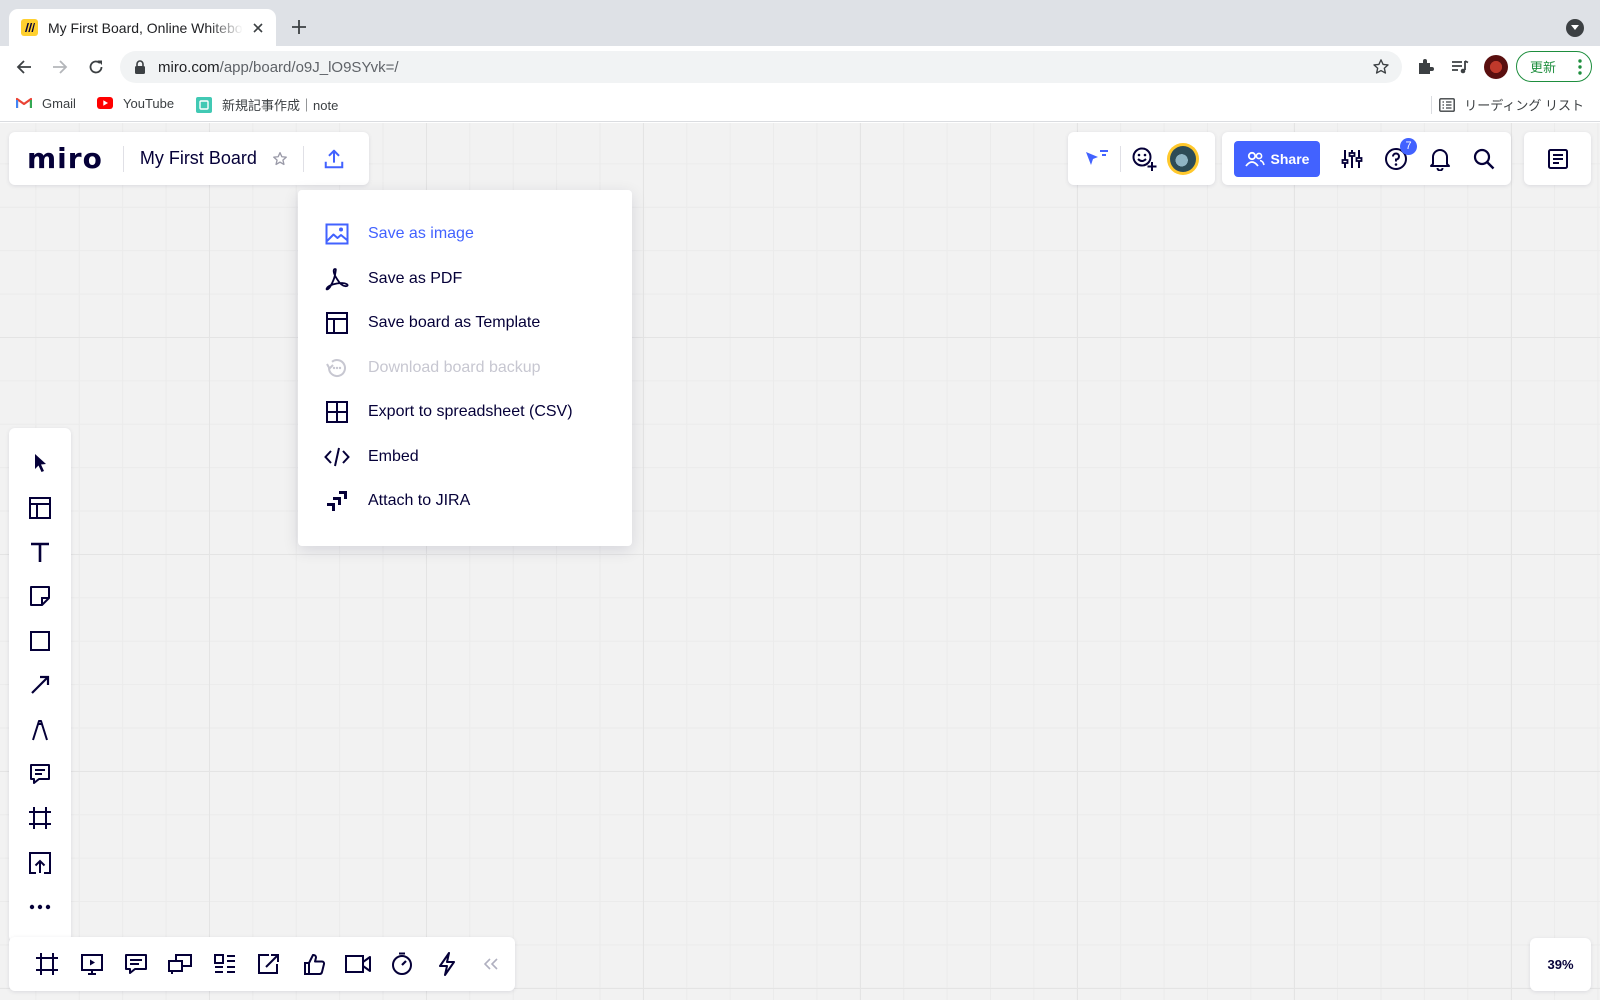 The width and height of the screenshot is (1600, 1000). What do you see at coordinates (334, 159) in the screenshot?
I see `export-icon` at bounding box center [334, 159].